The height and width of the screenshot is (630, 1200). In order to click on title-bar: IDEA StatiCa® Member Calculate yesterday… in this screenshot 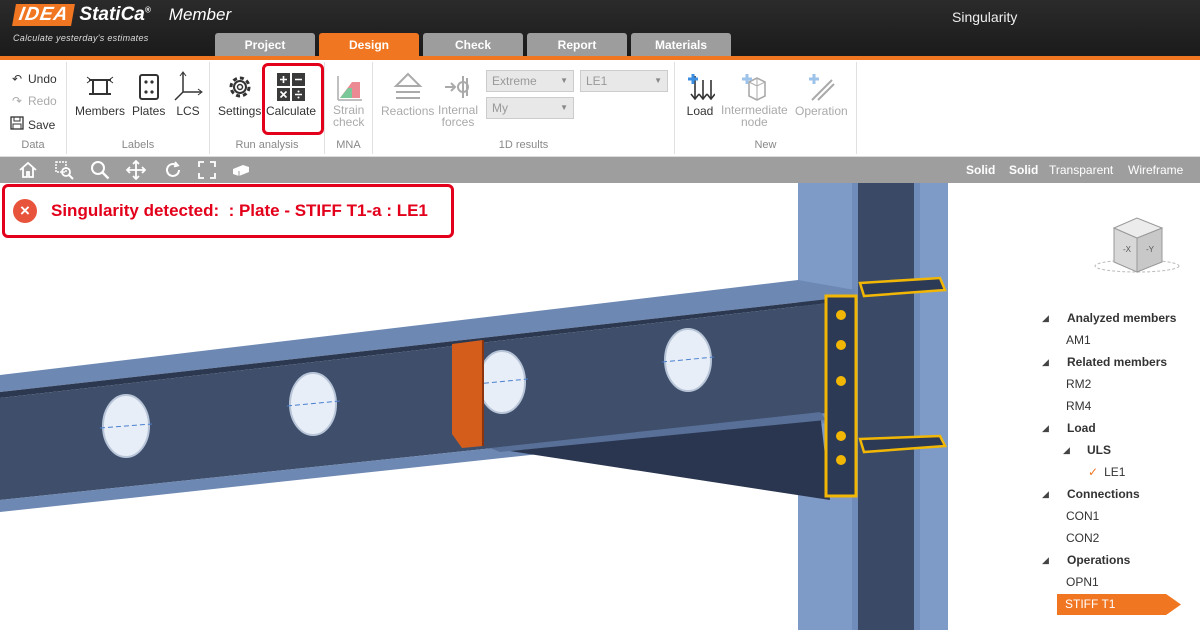, I will do `click(600, 29)`.